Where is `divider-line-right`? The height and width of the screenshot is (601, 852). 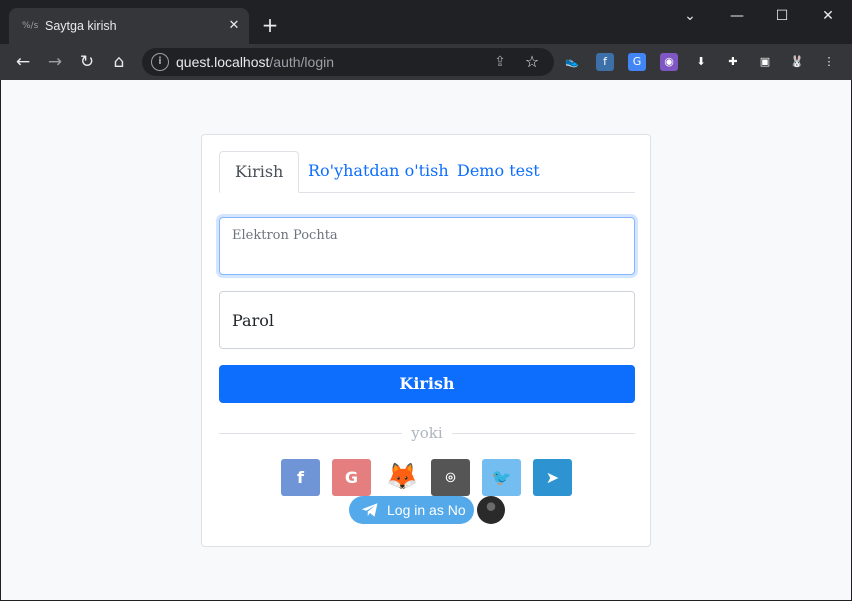 divider-line-right is located at coordinates (543, 433).